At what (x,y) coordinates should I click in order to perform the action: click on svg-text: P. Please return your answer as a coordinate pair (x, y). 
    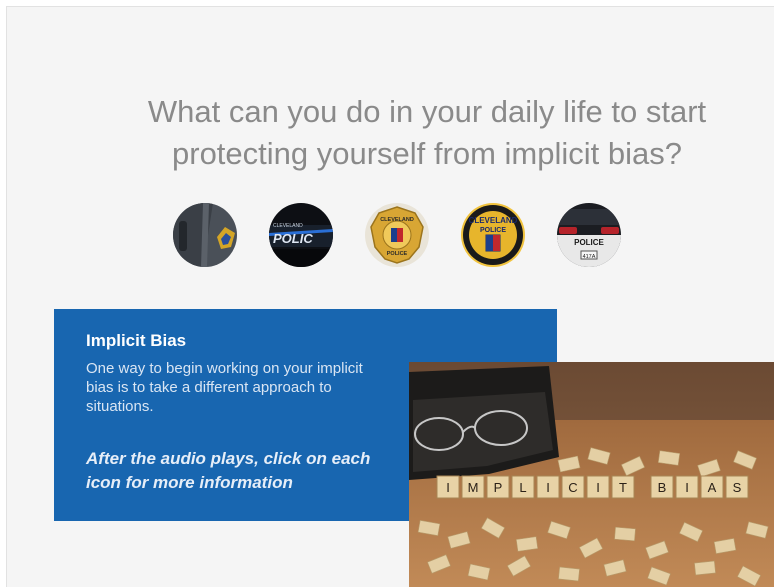
    Looking at the image, I should click on (498, 487).